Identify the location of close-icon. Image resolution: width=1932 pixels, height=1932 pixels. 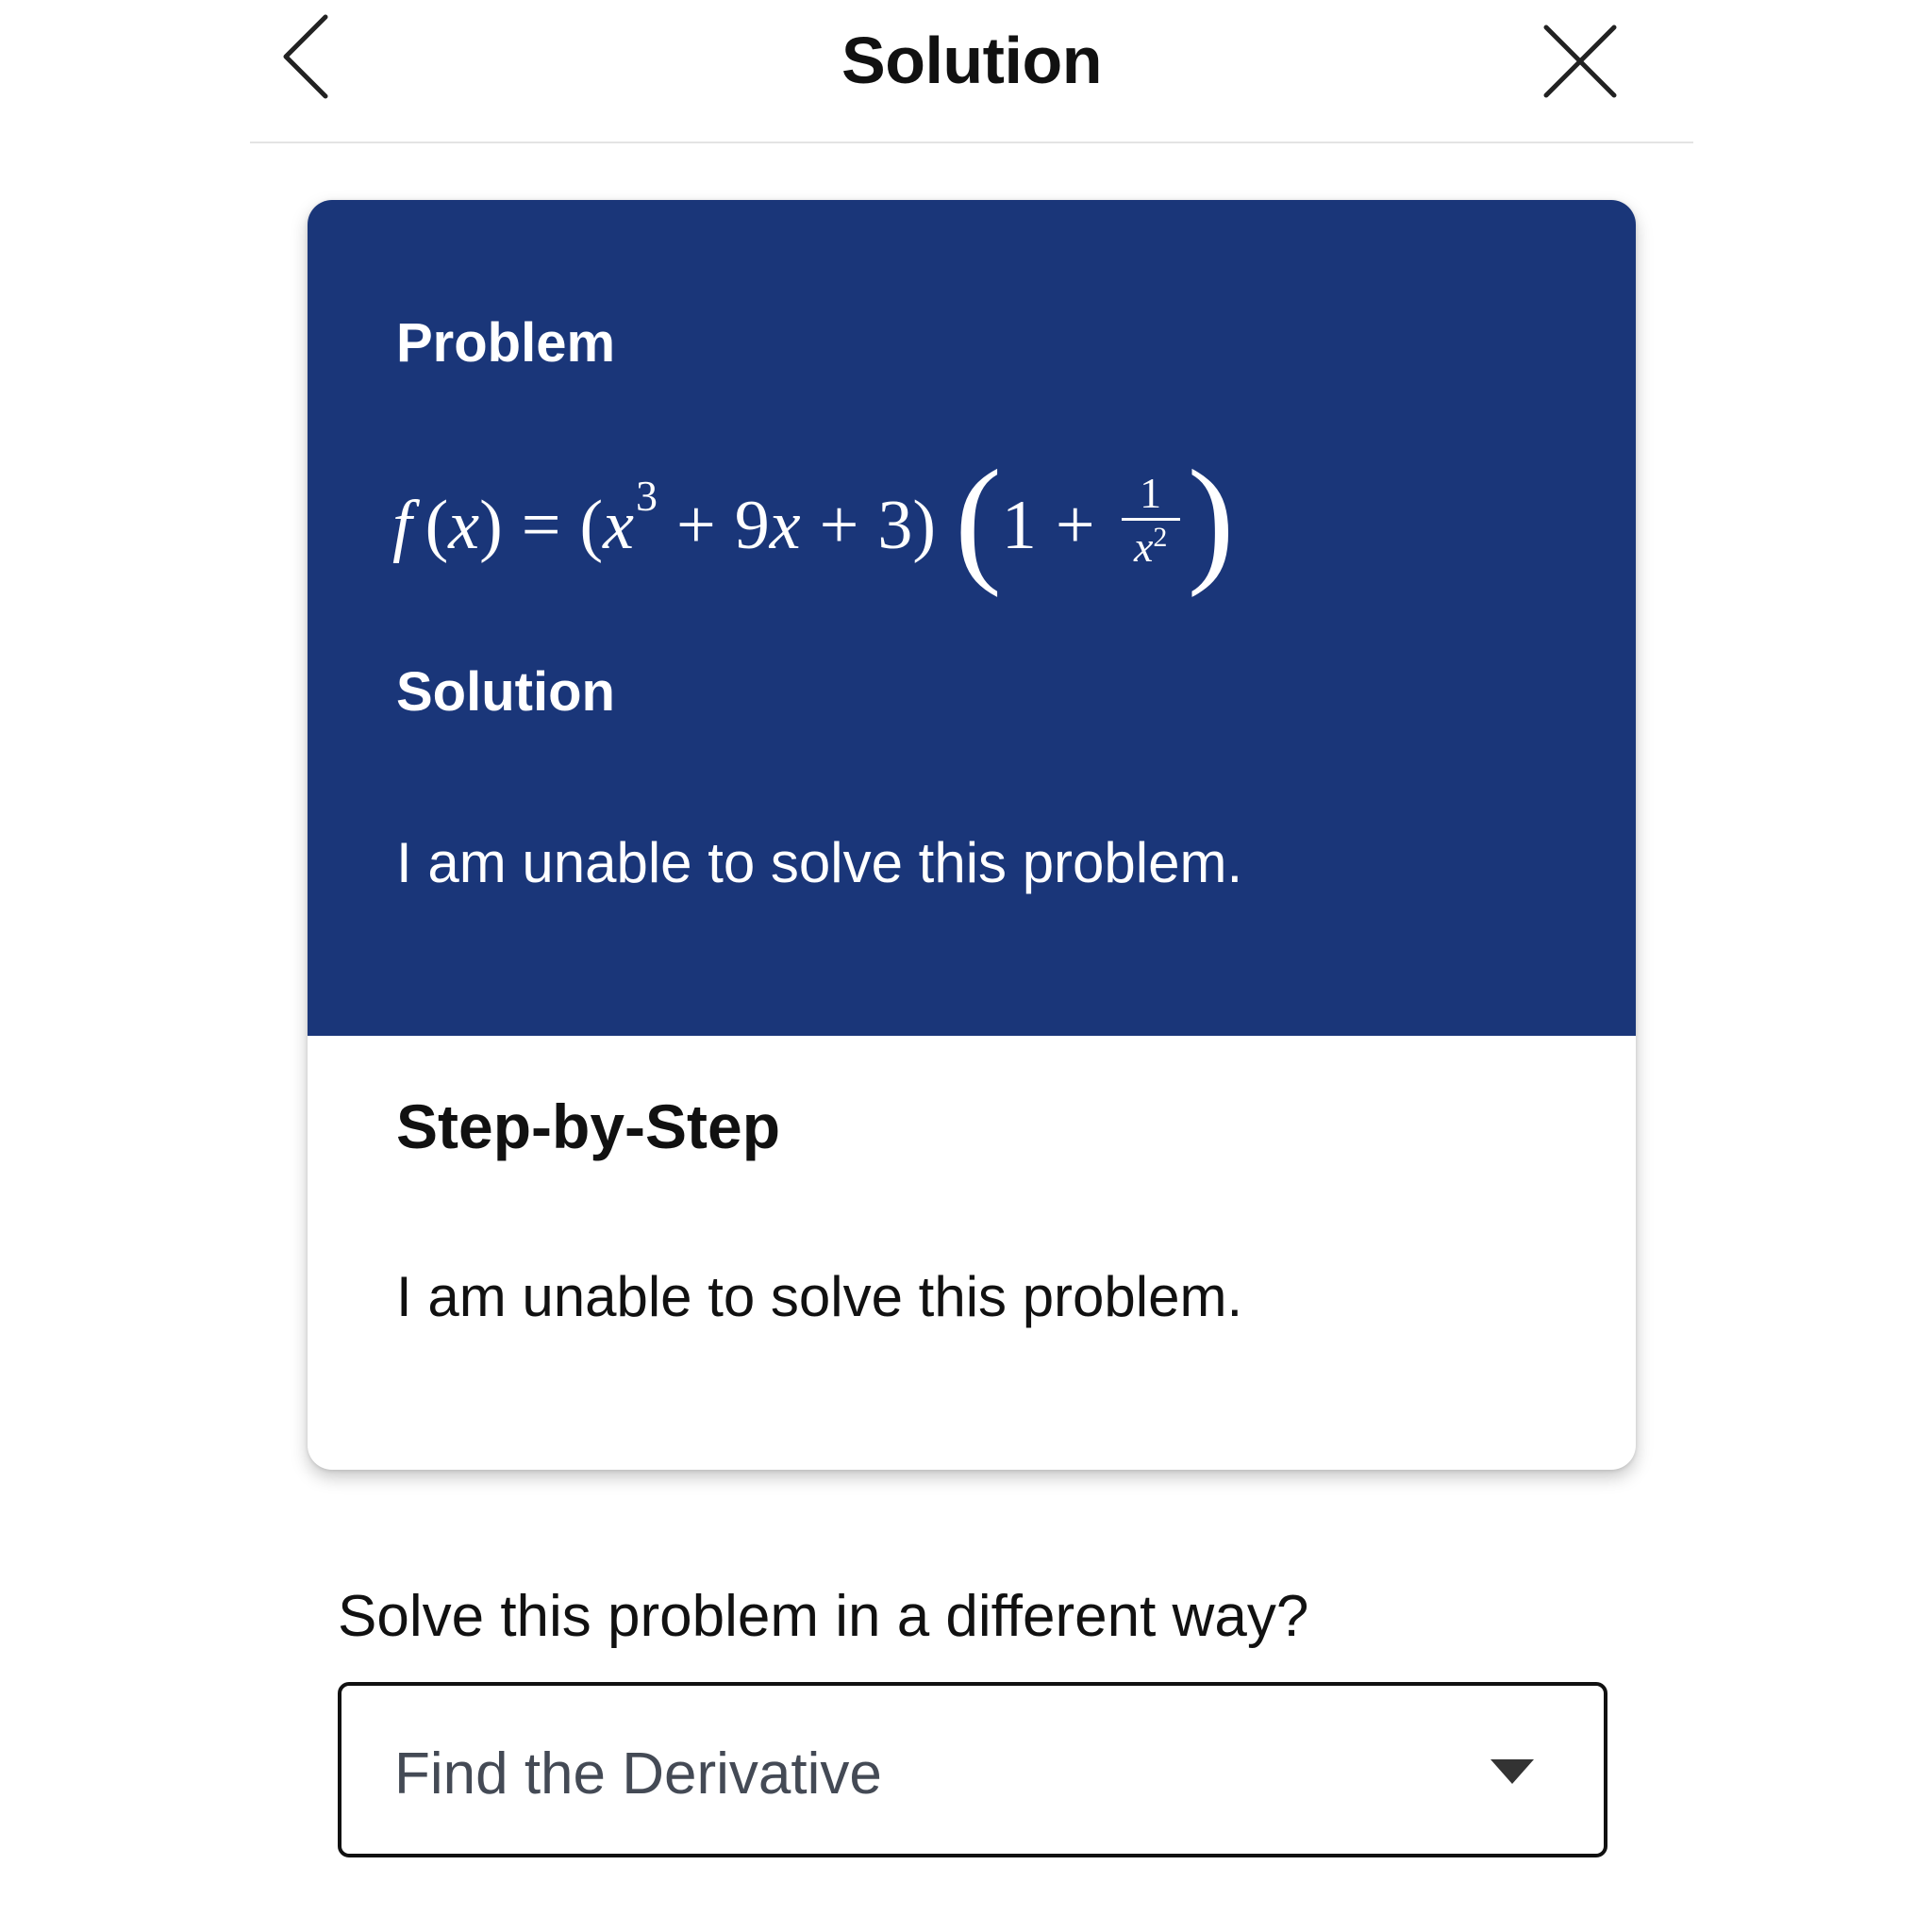
(1580, 62).